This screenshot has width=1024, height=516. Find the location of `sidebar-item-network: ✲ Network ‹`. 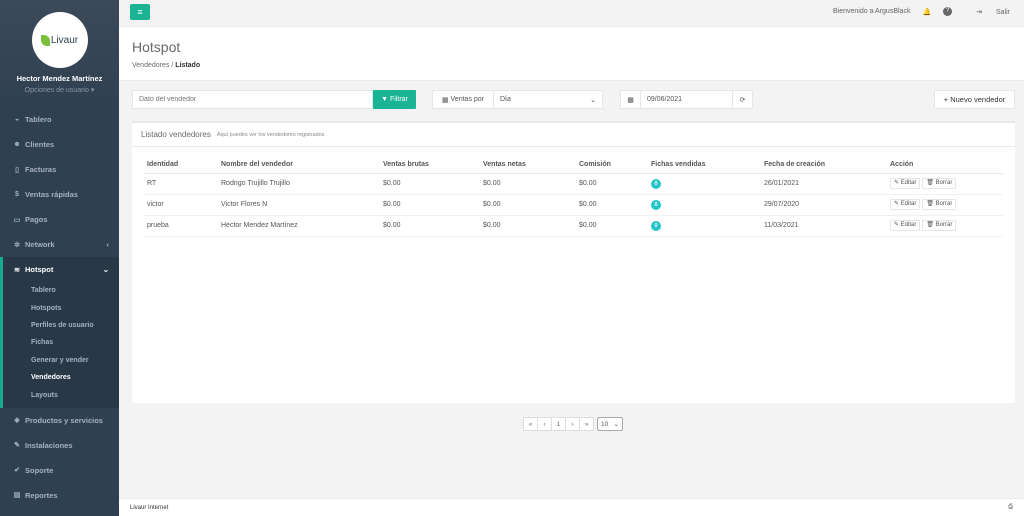

sidebar-item-network: ✲ Network ‹ is located at coordinates (59, 244).